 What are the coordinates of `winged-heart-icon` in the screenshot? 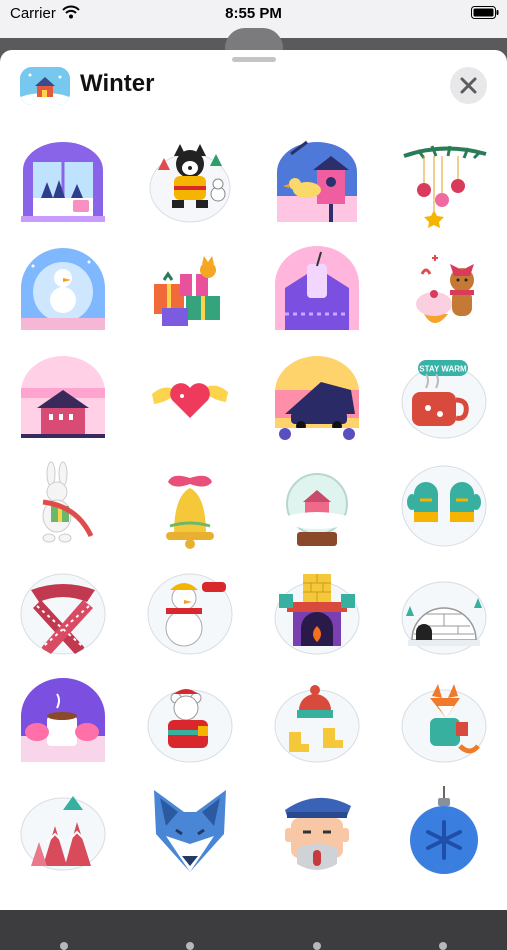 It's located at (190, 400).